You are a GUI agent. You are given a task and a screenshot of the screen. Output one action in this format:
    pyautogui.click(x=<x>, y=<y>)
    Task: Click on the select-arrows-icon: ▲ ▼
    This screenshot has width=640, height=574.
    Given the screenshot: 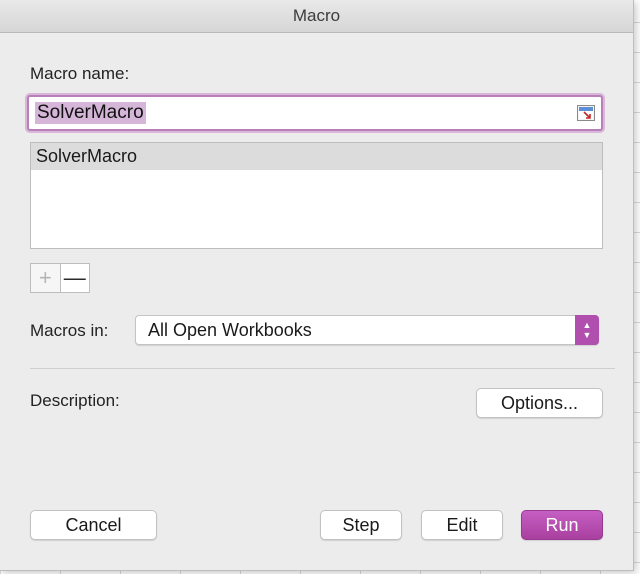 What is the action you would take?
    pyautogui.click(x=587, y=330)
    